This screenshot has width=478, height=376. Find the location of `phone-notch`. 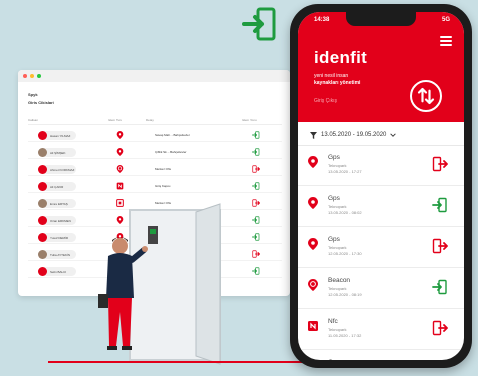

phone-notch is located at coordinates (381, 19).